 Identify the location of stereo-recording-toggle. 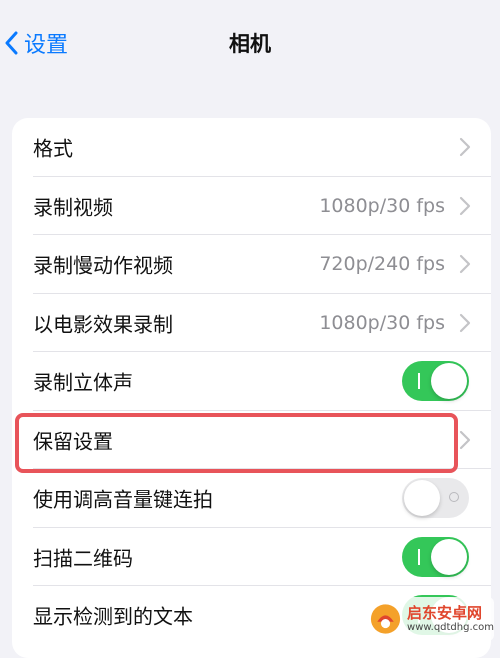
(435, 381).